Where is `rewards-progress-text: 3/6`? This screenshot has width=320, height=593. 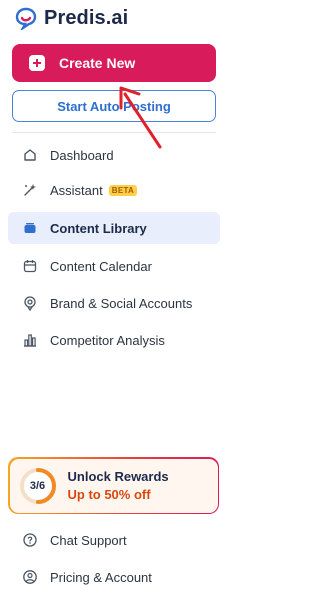 rewards-progress-text: 3/6 is located at coordinates (37, 485).